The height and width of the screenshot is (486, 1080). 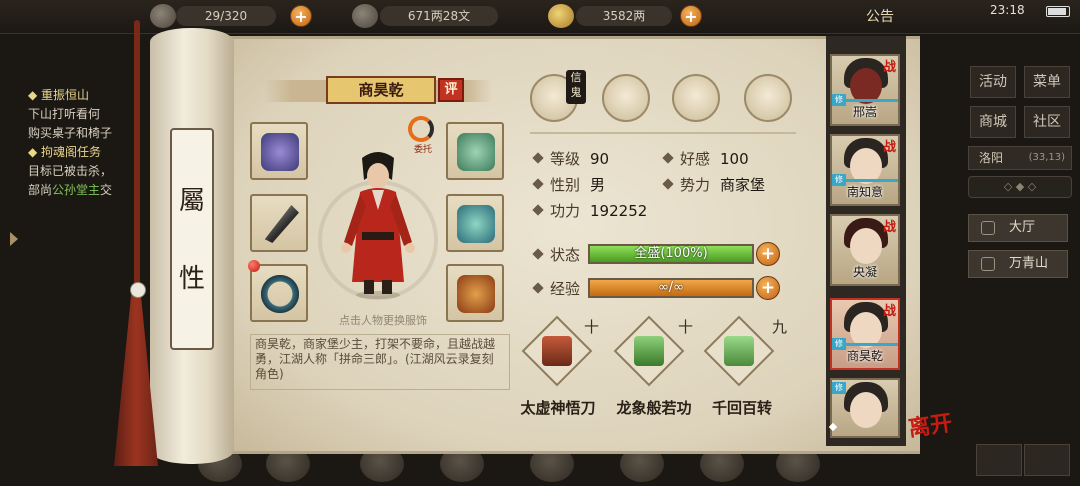 I want to click on roster-member-5: 修, so click(x=865, y=408).